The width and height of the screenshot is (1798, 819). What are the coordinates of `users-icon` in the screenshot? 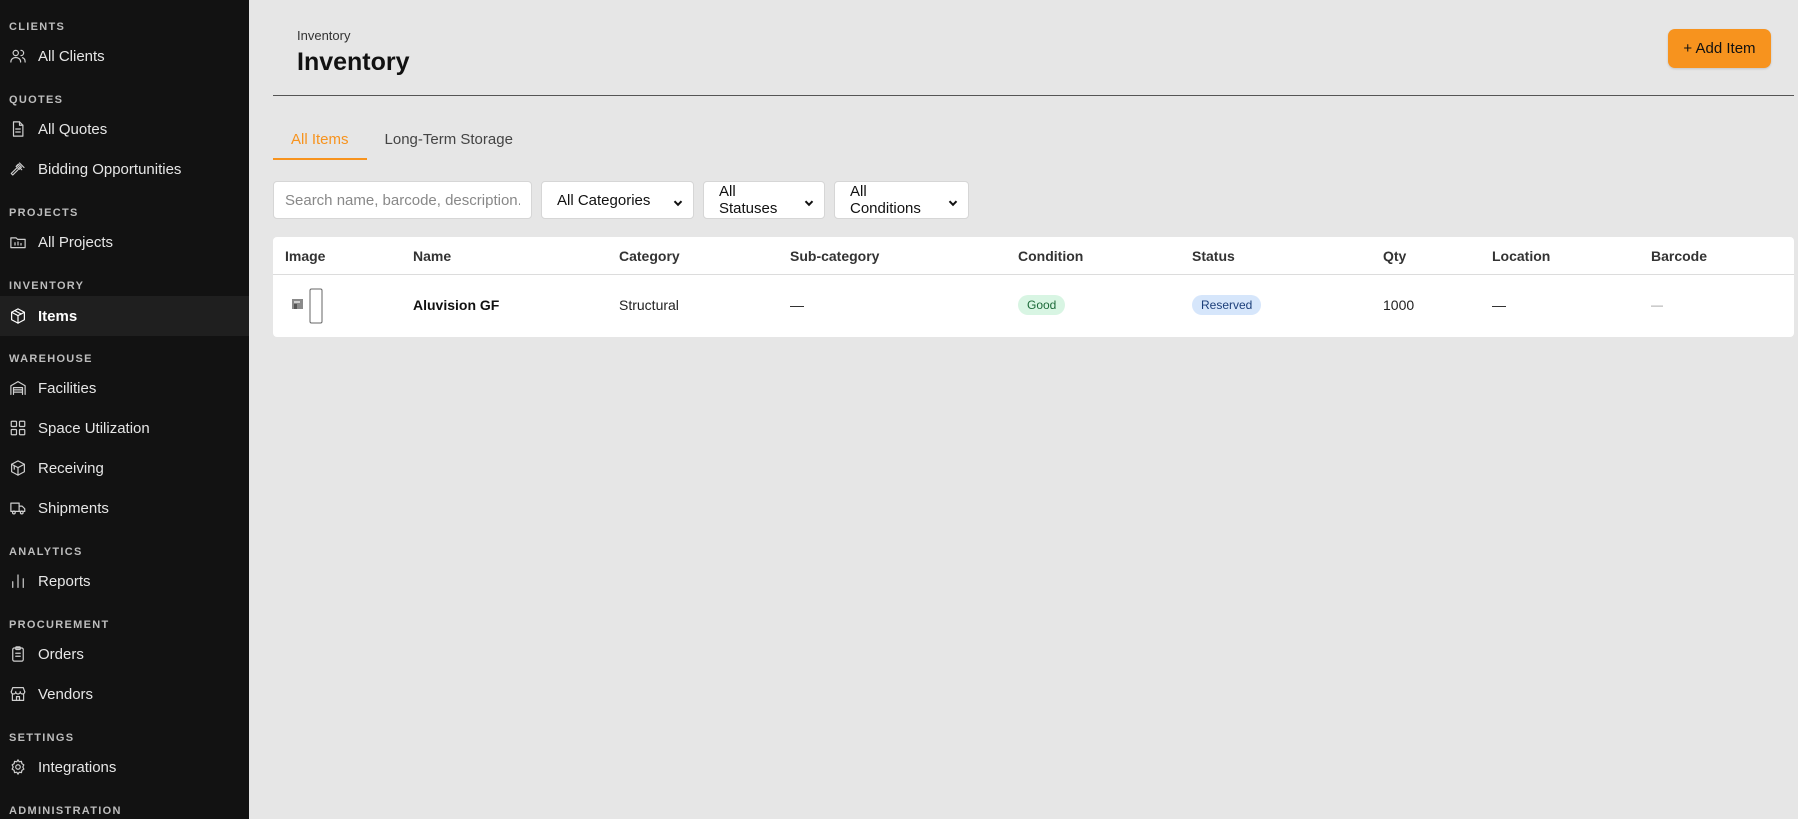 It's located at (18, 56).